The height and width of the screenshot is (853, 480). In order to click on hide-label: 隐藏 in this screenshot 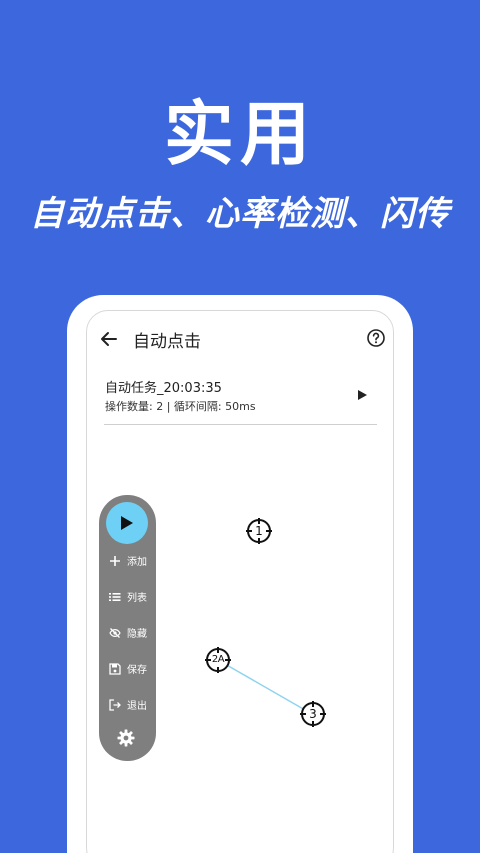, I will do `click(137, 634)`.